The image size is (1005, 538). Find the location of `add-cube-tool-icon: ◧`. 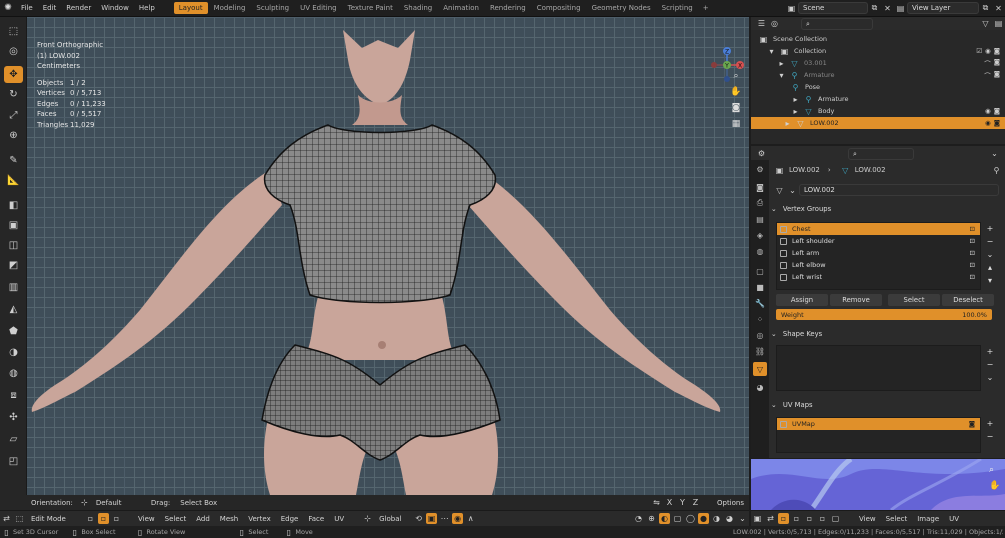

add-cube-tool-icon: ◧ is located at coordinates (13, 205).